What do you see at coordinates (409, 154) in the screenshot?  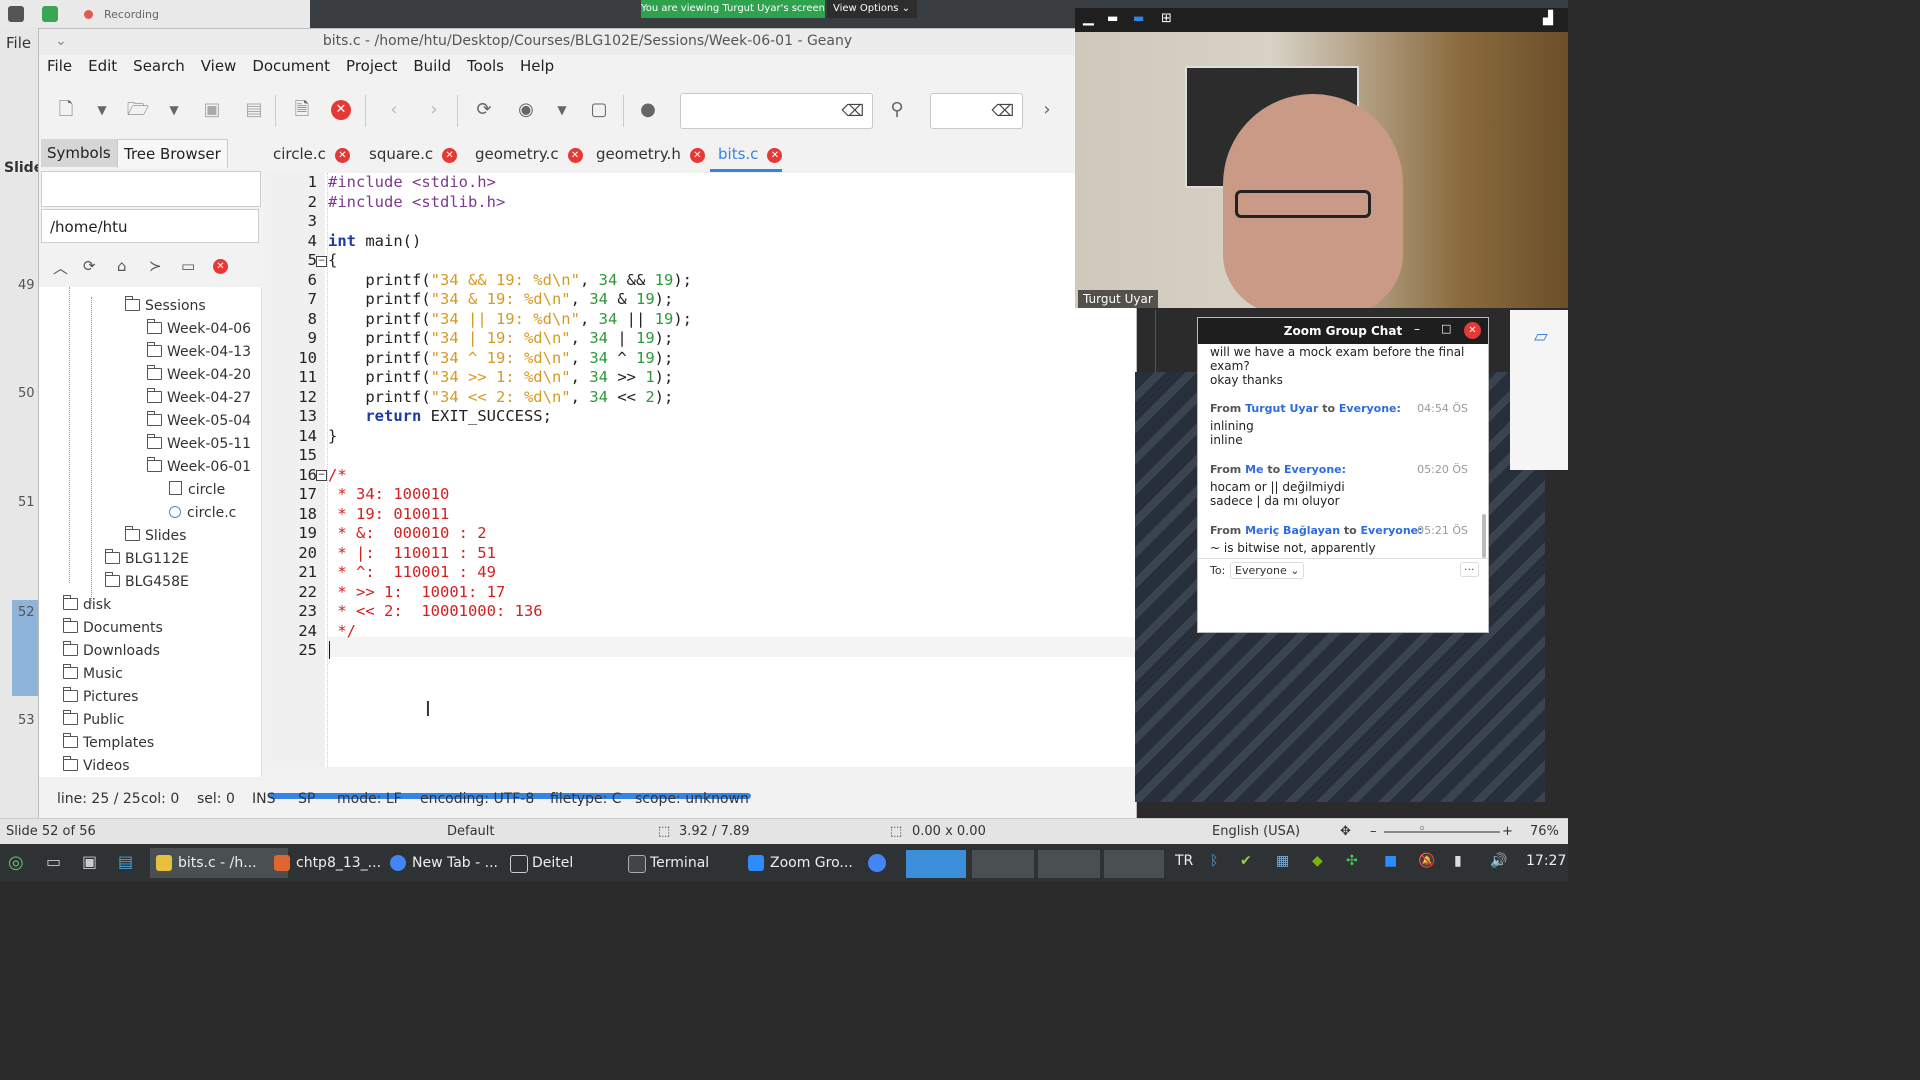 I see `tab-square-c: square.c ✕` at bounding box center [409, 154].